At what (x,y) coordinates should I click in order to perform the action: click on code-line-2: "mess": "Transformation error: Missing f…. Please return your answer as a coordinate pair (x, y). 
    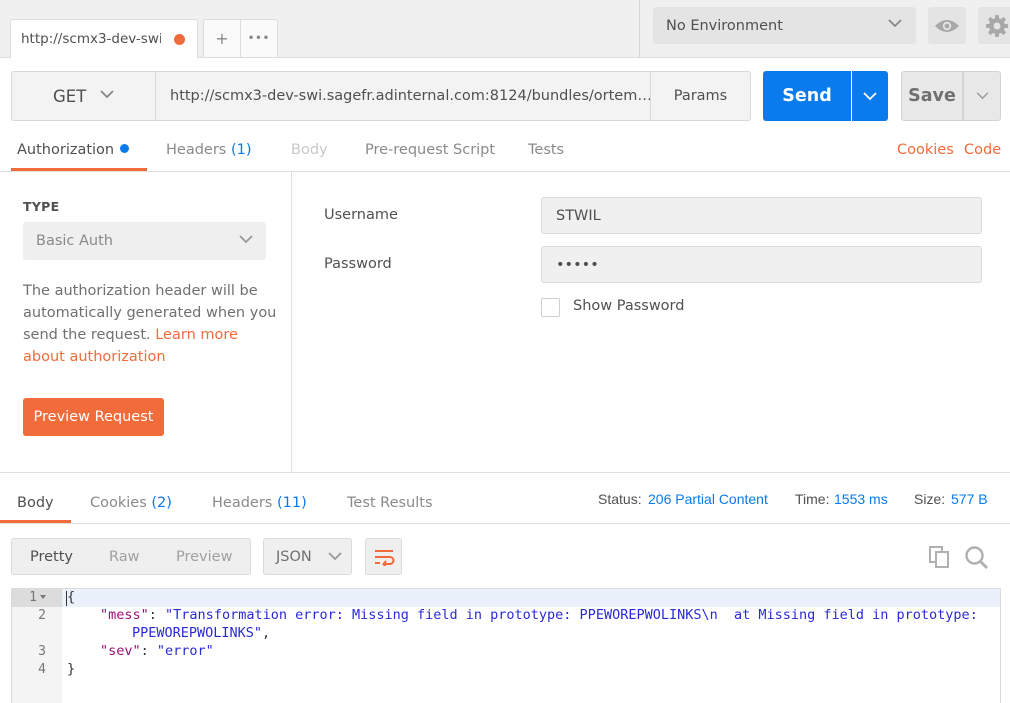
    Looking at the image, I should click on (539, 615).